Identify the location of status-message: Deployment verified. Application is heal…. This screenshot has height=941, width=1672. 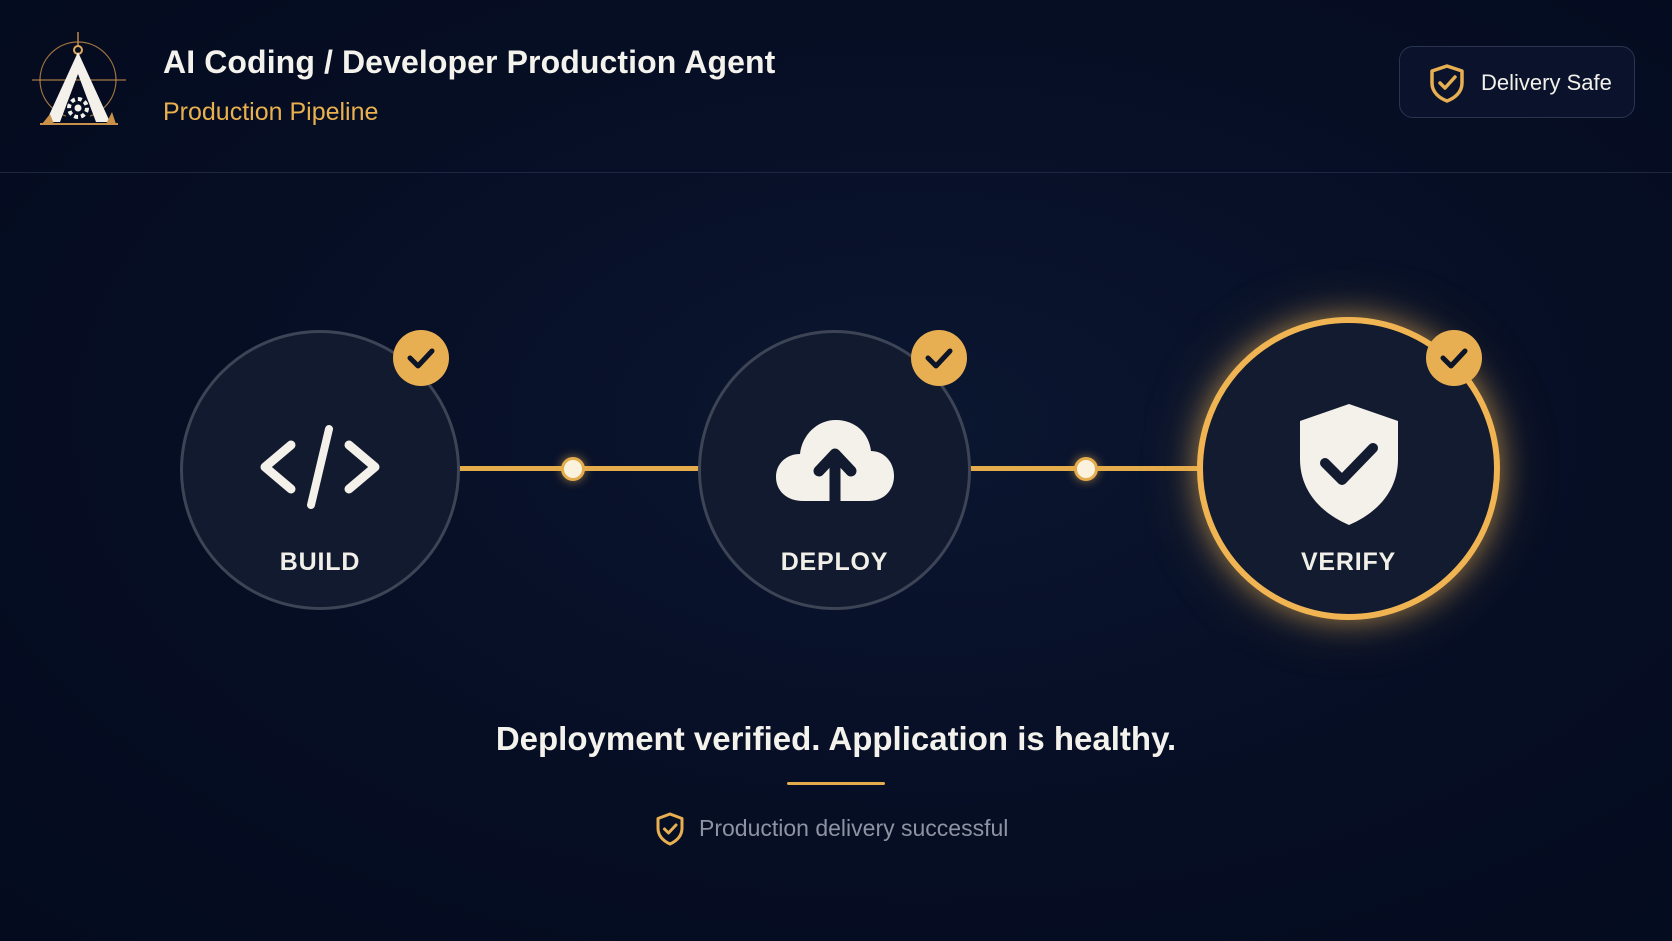
(836, 738).